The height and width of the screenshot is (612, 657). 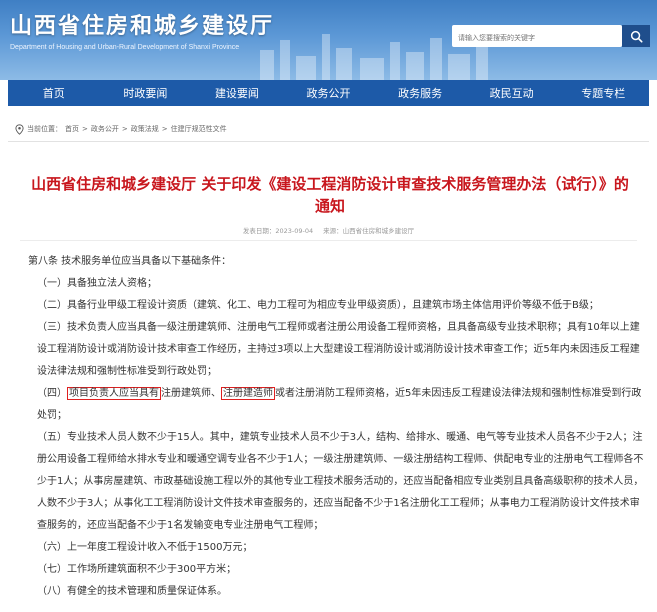 What do you see at coordinates (142, 24) in the screenshot?
I see `site-title: 山西省住房和城乡建设厅` at bounding box center [142, 24].